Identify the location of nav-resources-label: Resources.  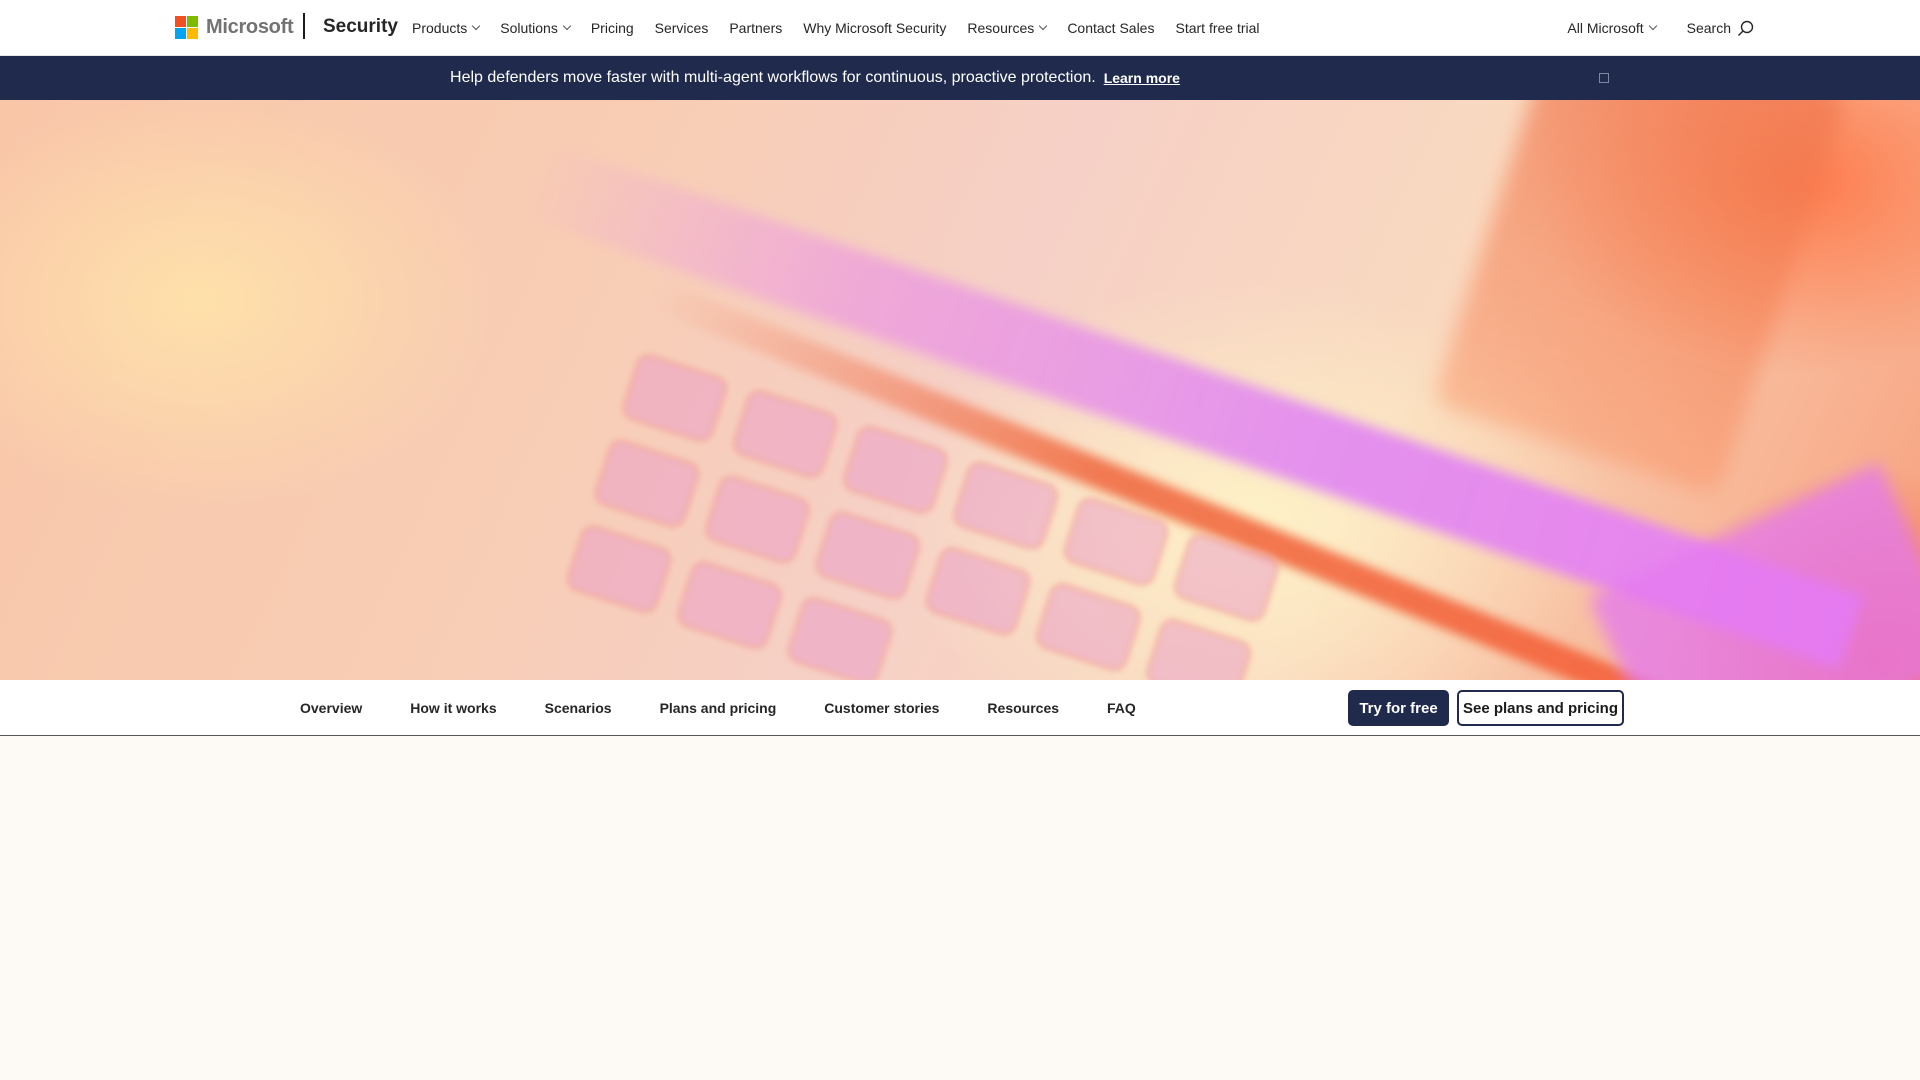
(1001, 28).